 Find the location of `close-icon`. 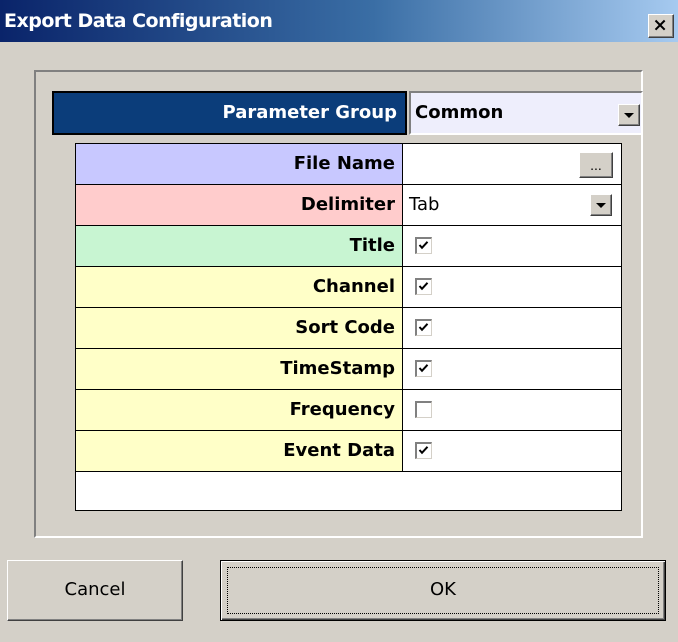

close-icon is located at coordinates (660, 25).